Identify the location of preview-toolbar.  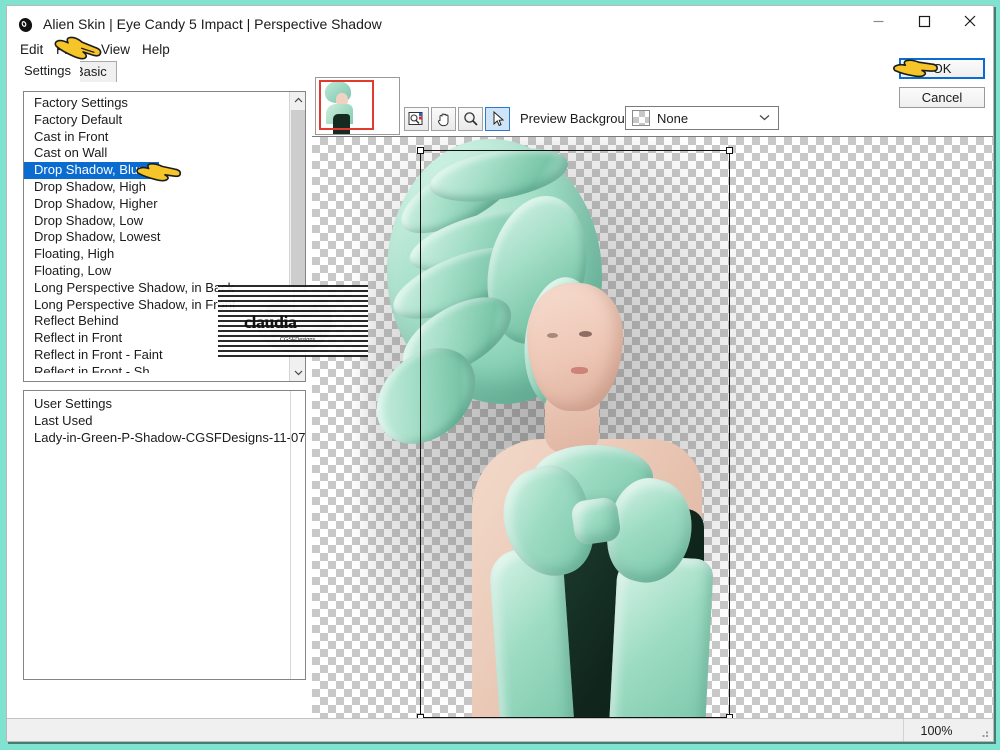
(458, 119).